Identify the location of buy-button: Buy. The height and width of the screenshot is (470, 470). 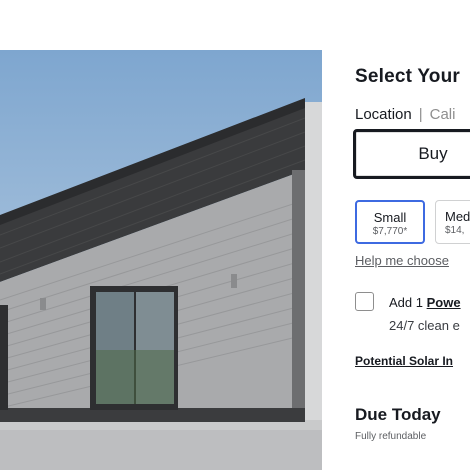
(411, 154).